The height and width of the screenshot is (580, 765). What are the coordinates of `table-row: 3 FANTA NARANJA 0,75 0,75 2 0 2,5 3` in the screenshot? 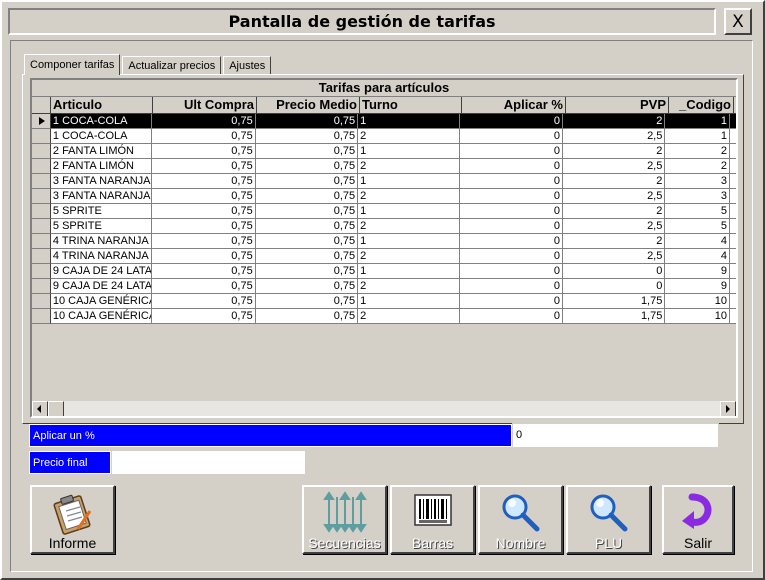 It's located at (384, 196).